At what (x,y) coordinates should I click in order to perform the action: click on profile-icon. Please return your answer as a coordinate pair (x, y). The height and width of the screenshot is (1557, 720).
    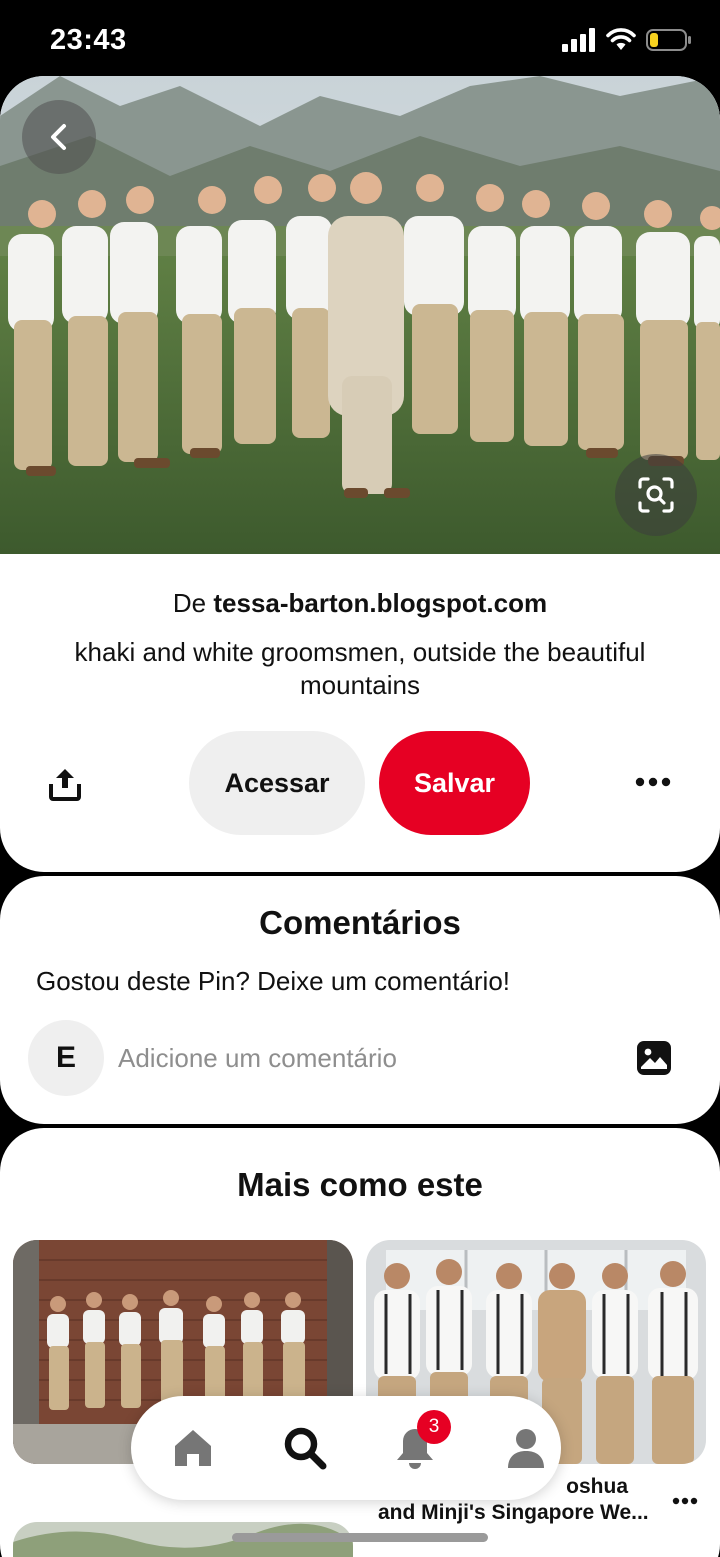
    Looking at the image, I should click on (526, 1448).